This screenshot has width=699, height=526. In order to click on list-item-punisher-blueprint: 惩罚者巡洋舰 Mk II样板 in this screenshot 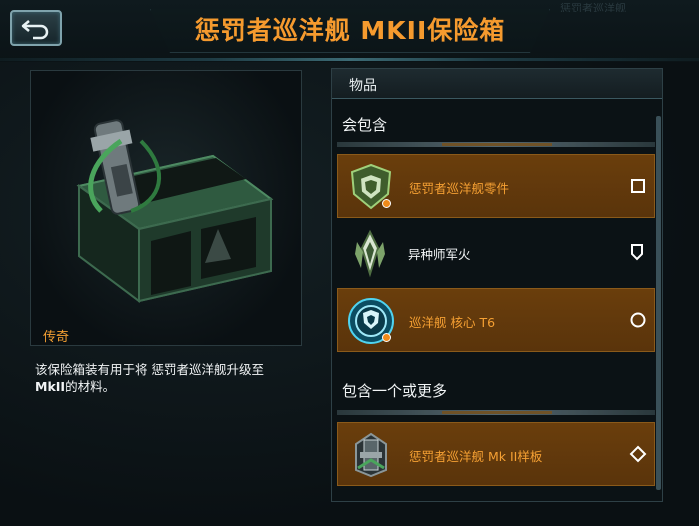, I will do `click(496, 454)`.